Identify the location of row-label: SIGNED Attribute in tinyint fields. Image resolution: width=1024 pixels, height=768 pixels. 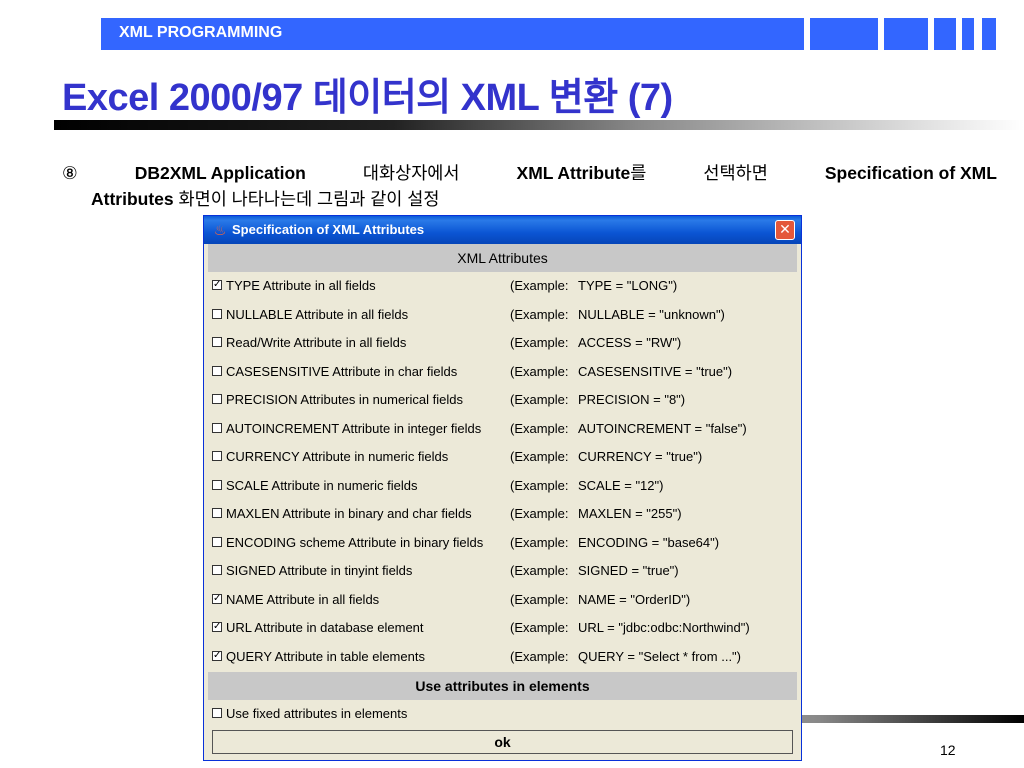
(319, 570).